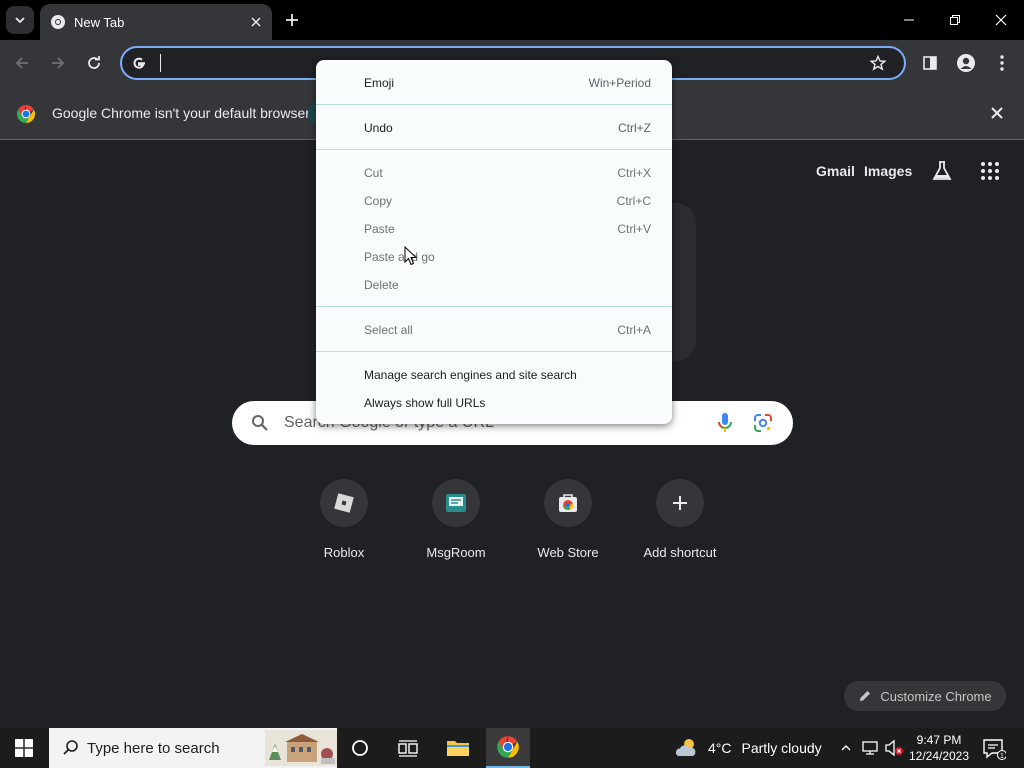  What do you see at coordinates (494, 257) in the screenshot?
I see `menu-item-paste-and-go: Paste and go` at bounding box center [494, 257].